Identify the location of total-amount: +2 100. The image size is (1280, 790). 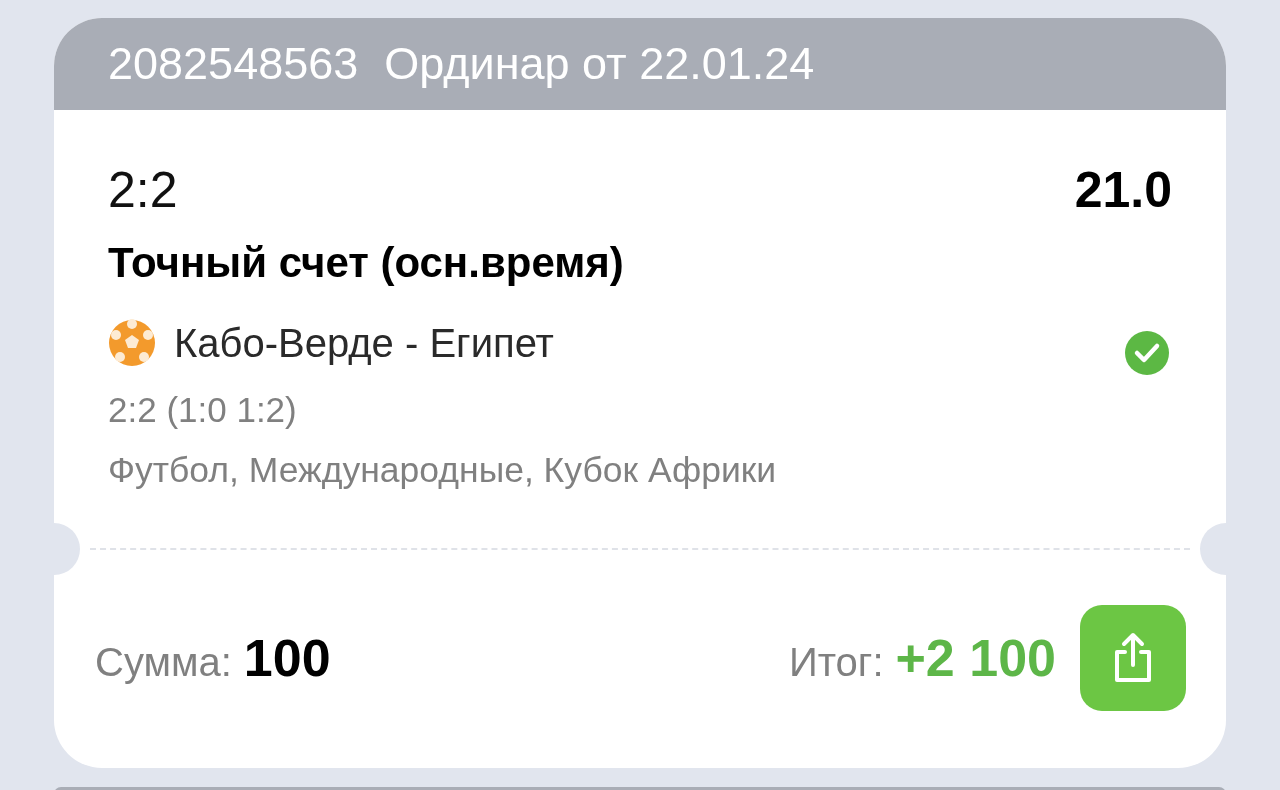
(975, 658).